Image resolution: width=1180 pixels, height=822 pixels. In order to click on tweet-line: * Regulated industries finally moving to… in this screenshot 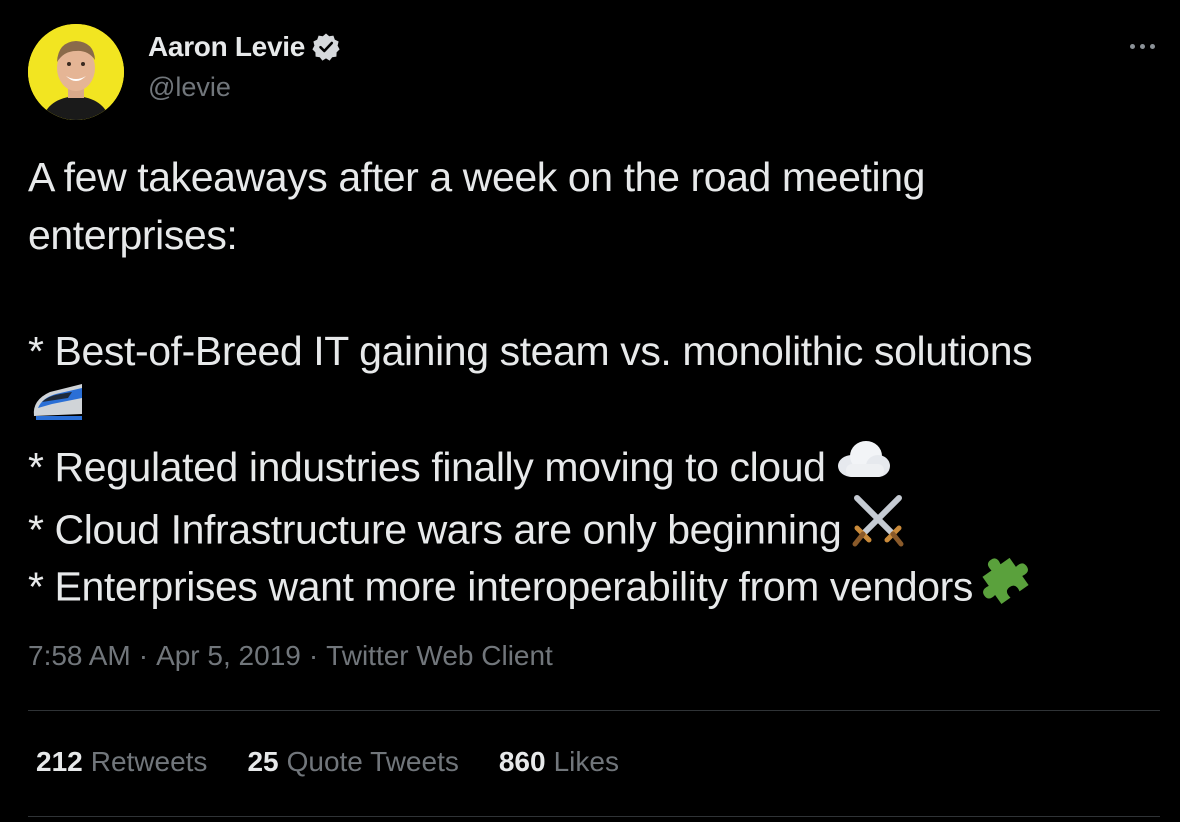, I will do `click(598, 467)`.